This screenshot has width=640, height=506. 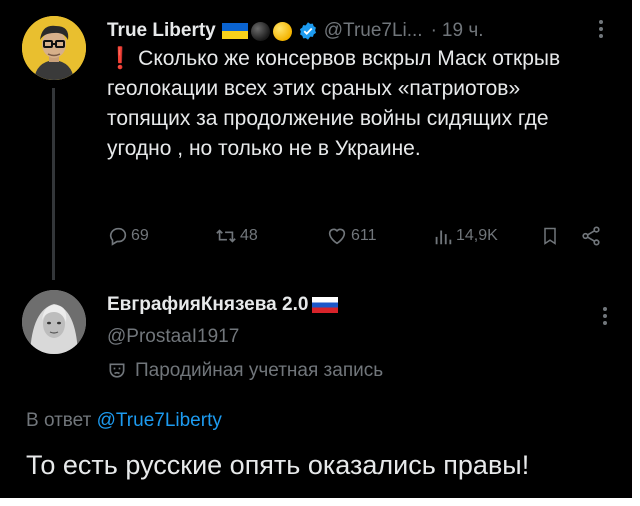 I want to click on red-exclamation-icon: ❗, so click(x=120, y=58).